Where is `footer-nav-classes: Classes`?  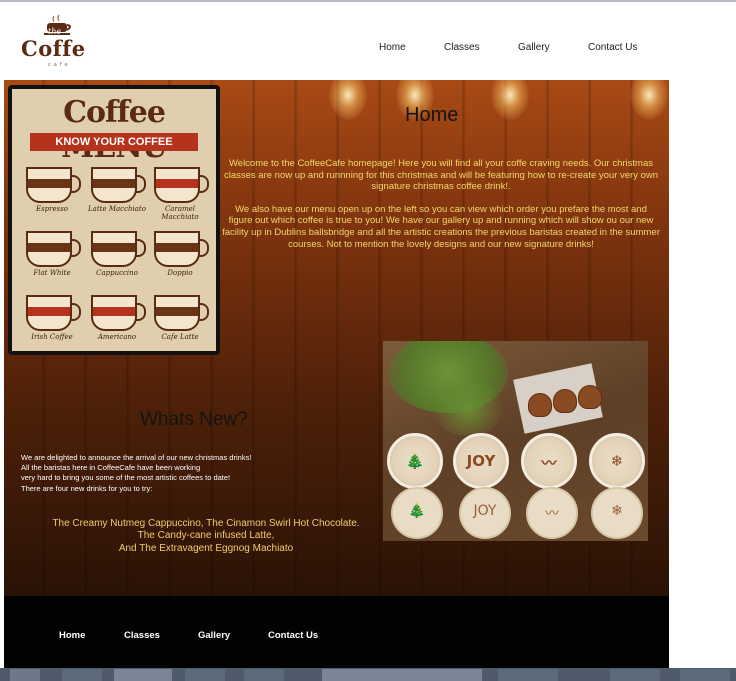
footer-nav-classes: Classes is located at coordinates (142, 635).